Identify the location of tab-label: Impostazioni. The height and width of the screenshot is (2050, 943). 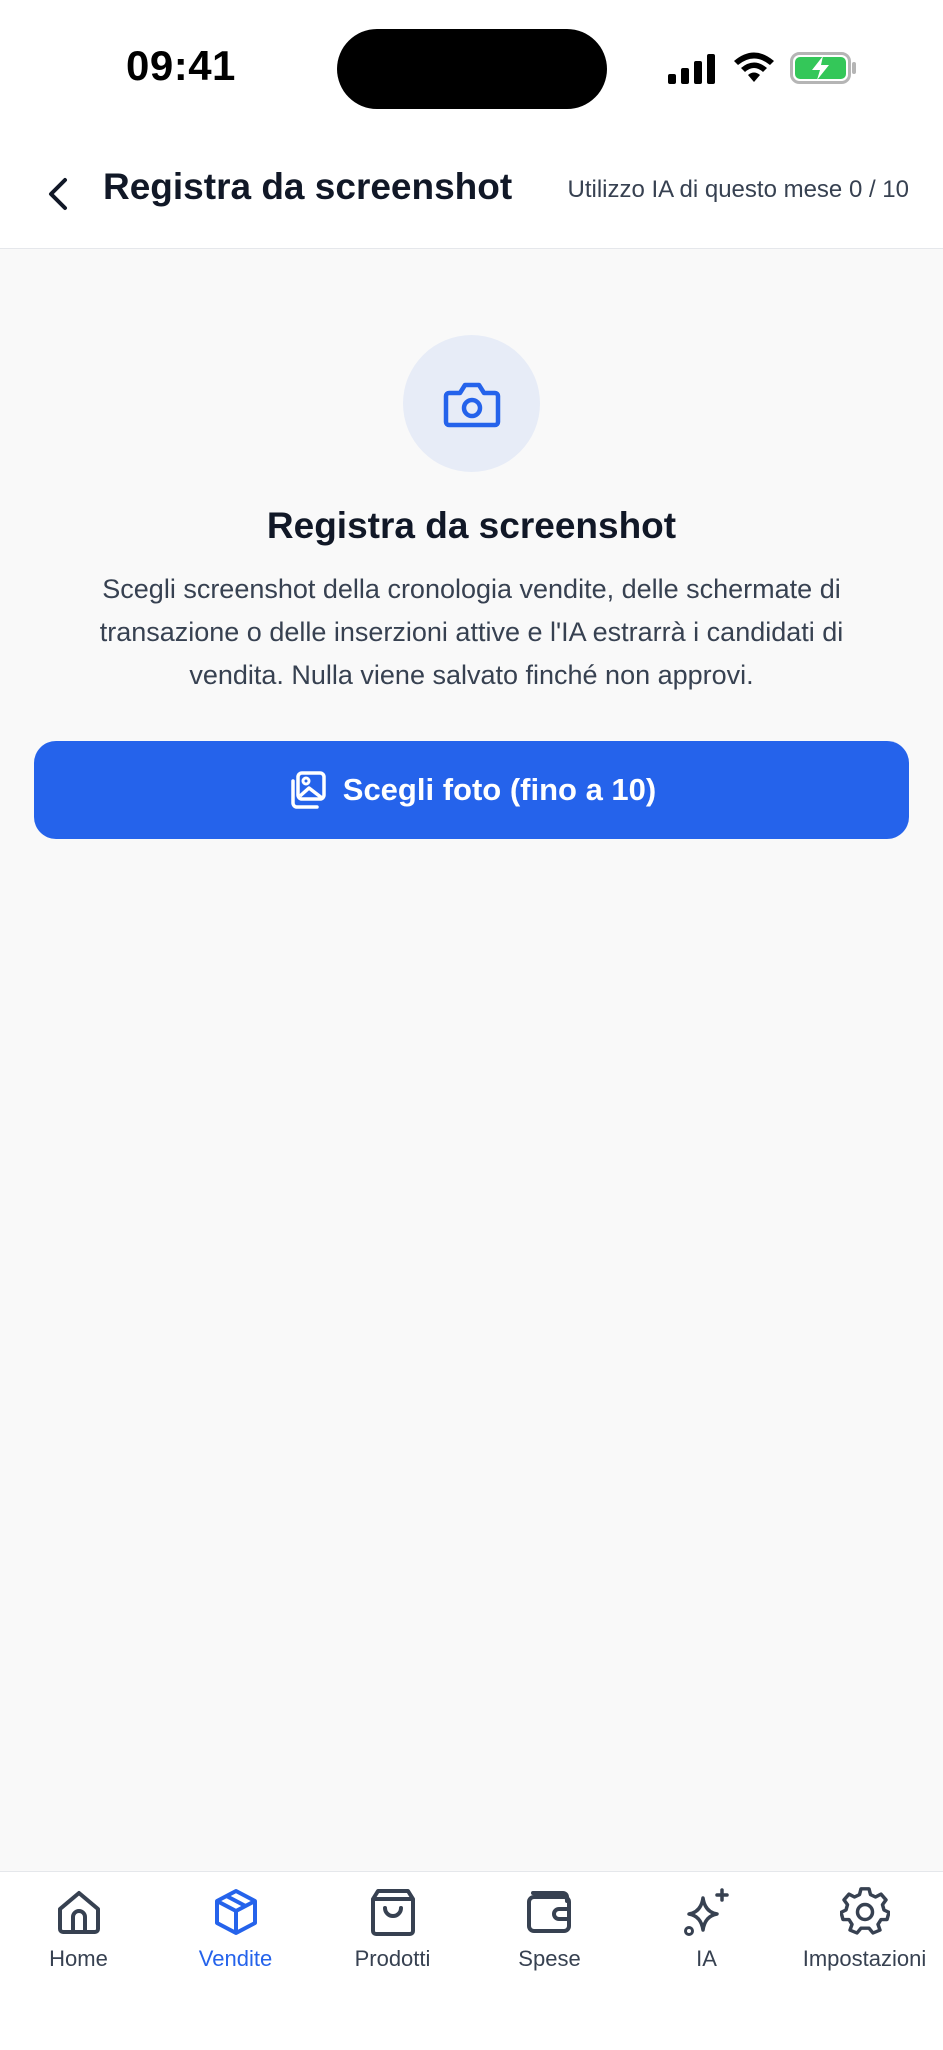
(864, 1958).